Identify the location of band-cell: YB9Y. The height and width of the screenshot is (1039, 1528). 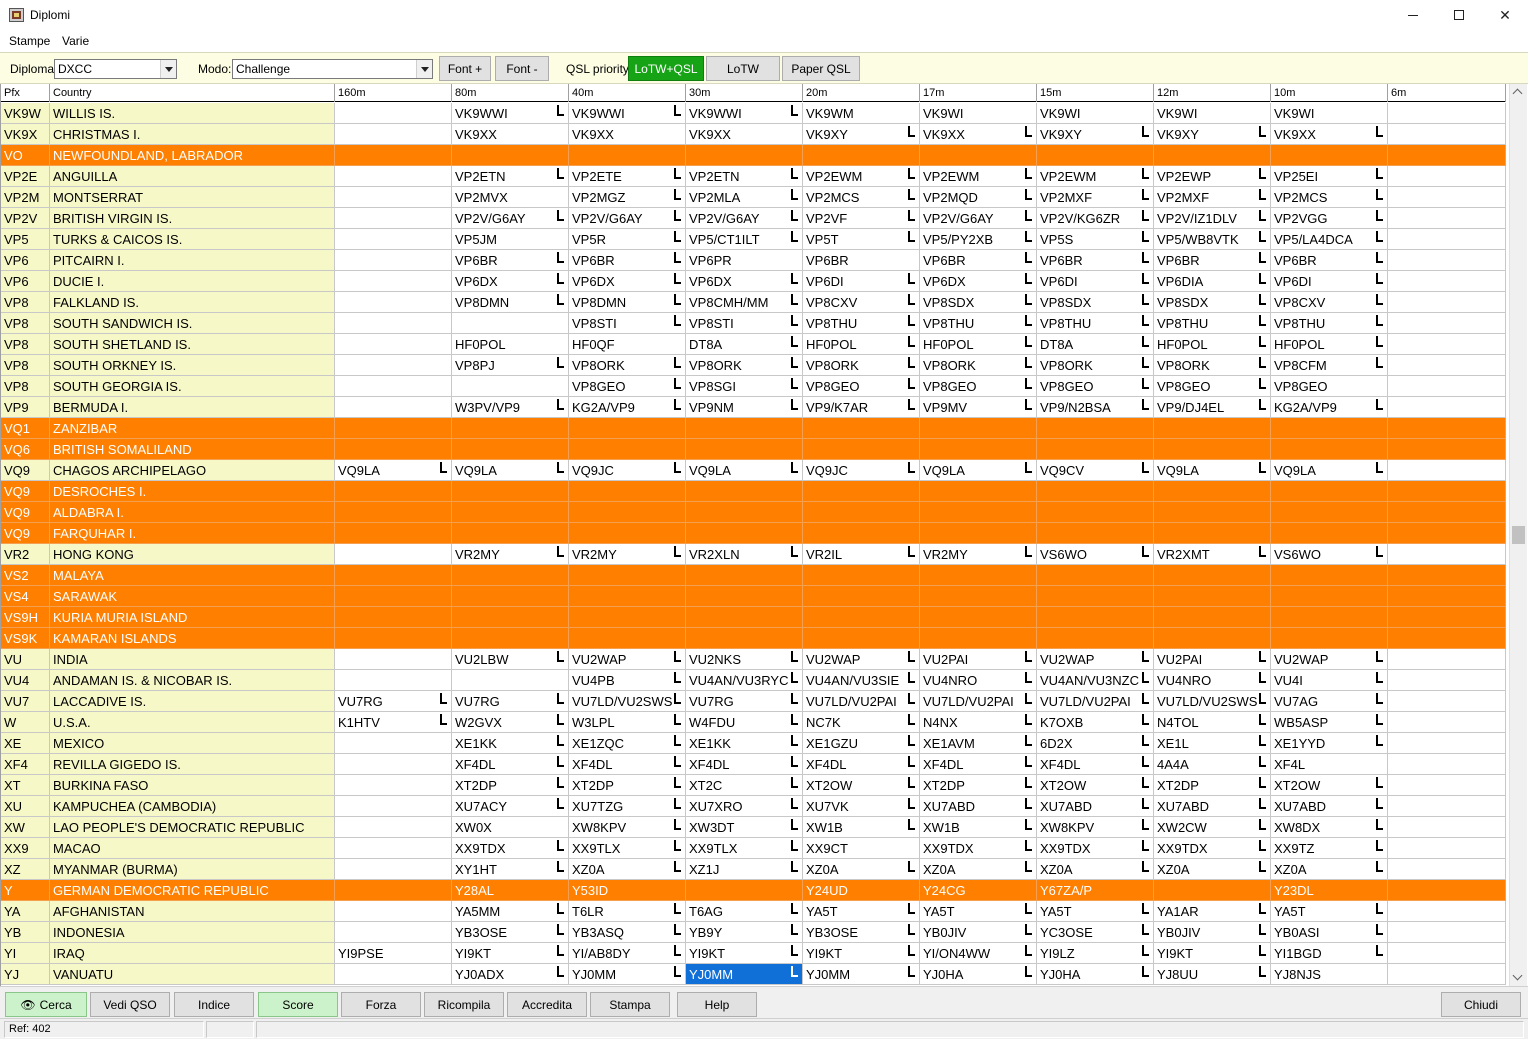
(744, 932).